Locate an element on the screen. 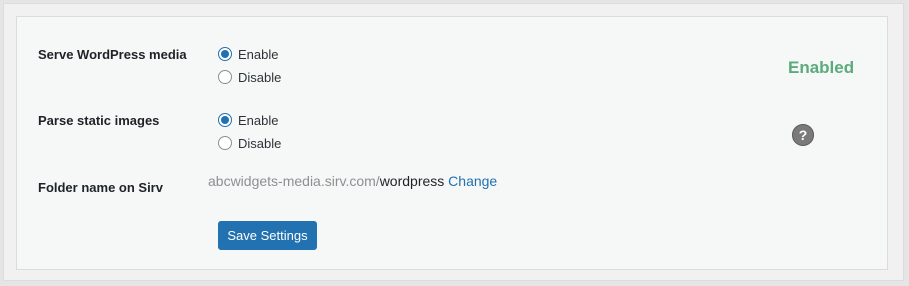 This screenshot has height=286, width=909. parse-static-label: Parse static images is located at coordinates (99, 120).